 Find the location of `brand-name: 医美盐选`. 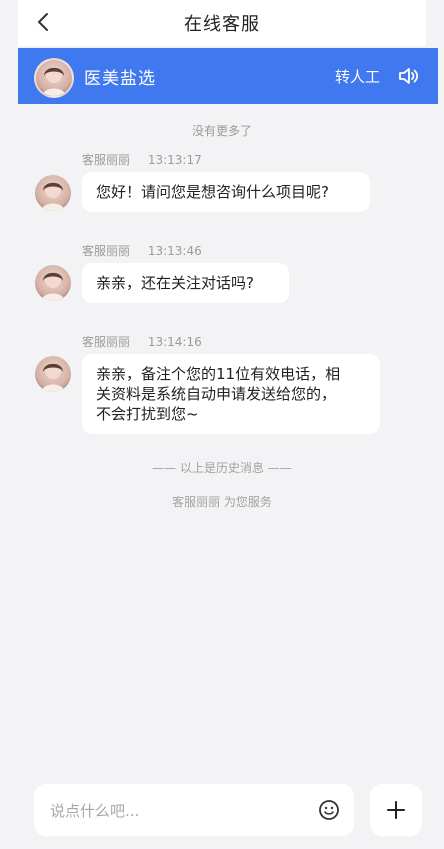

brand-name: 医美盐选 is located at coordinates (120, 79).